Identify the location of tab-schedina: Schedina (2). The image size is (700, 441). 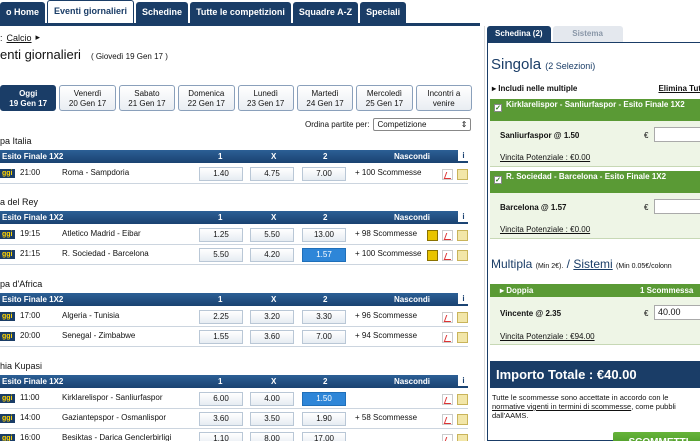
(519, 34).